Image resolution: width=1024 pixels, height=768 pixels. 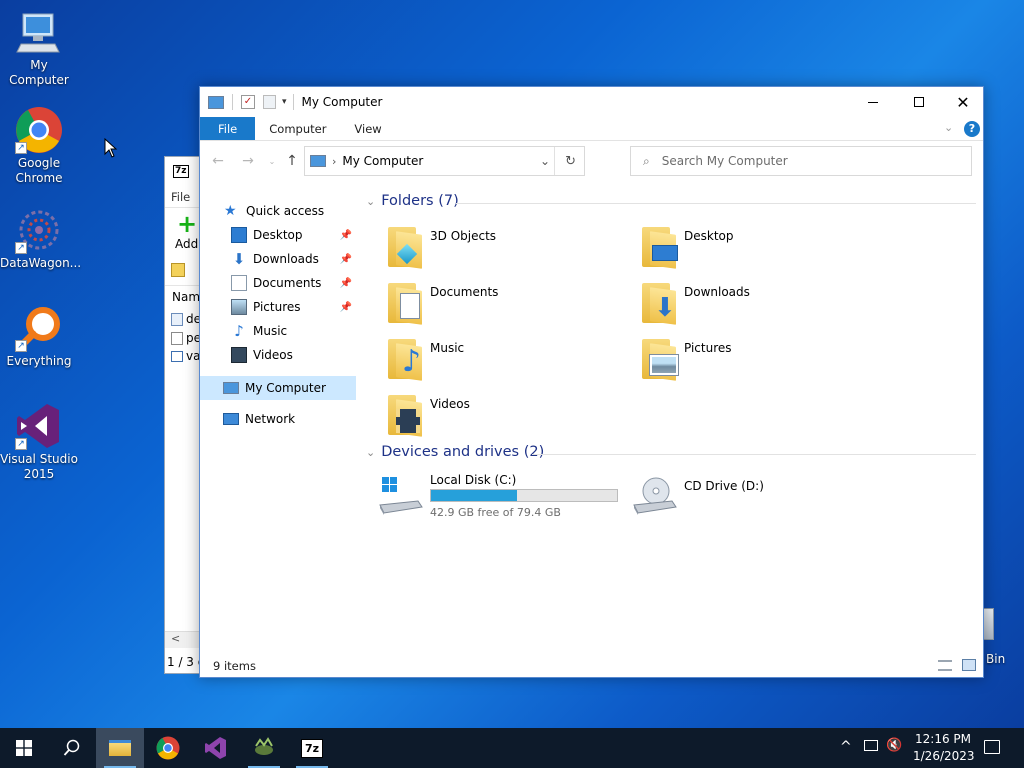 I want to click on windows-drive-icon, so click(x=401, y=497).